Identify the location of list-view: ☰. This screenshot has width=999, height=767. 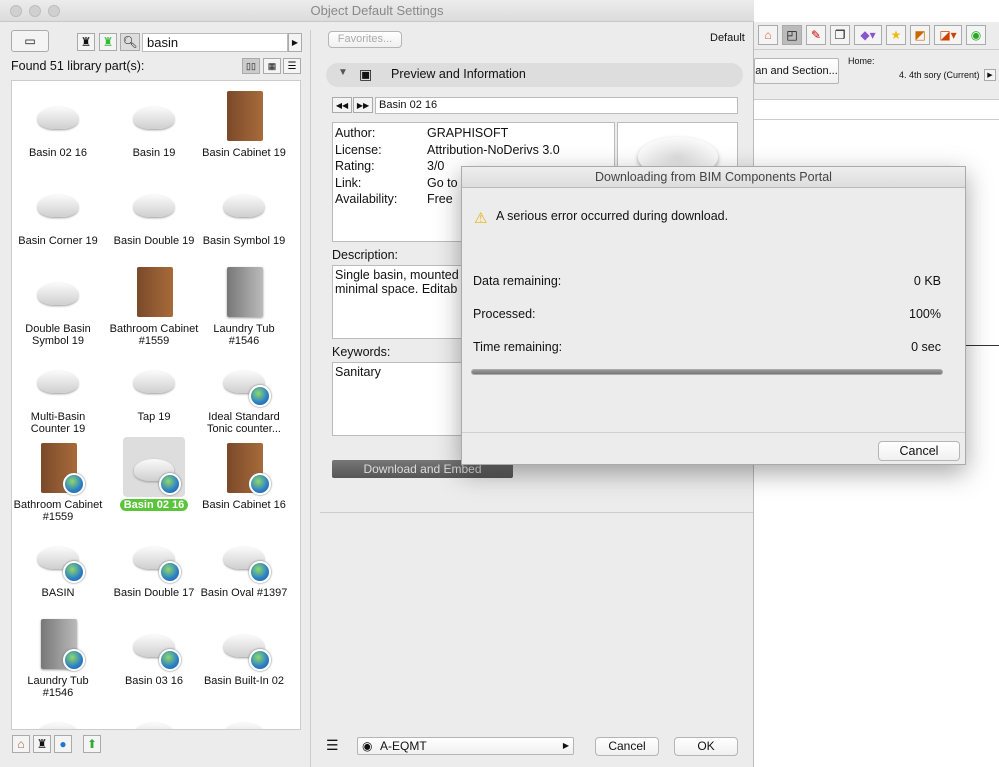
(292, 66).